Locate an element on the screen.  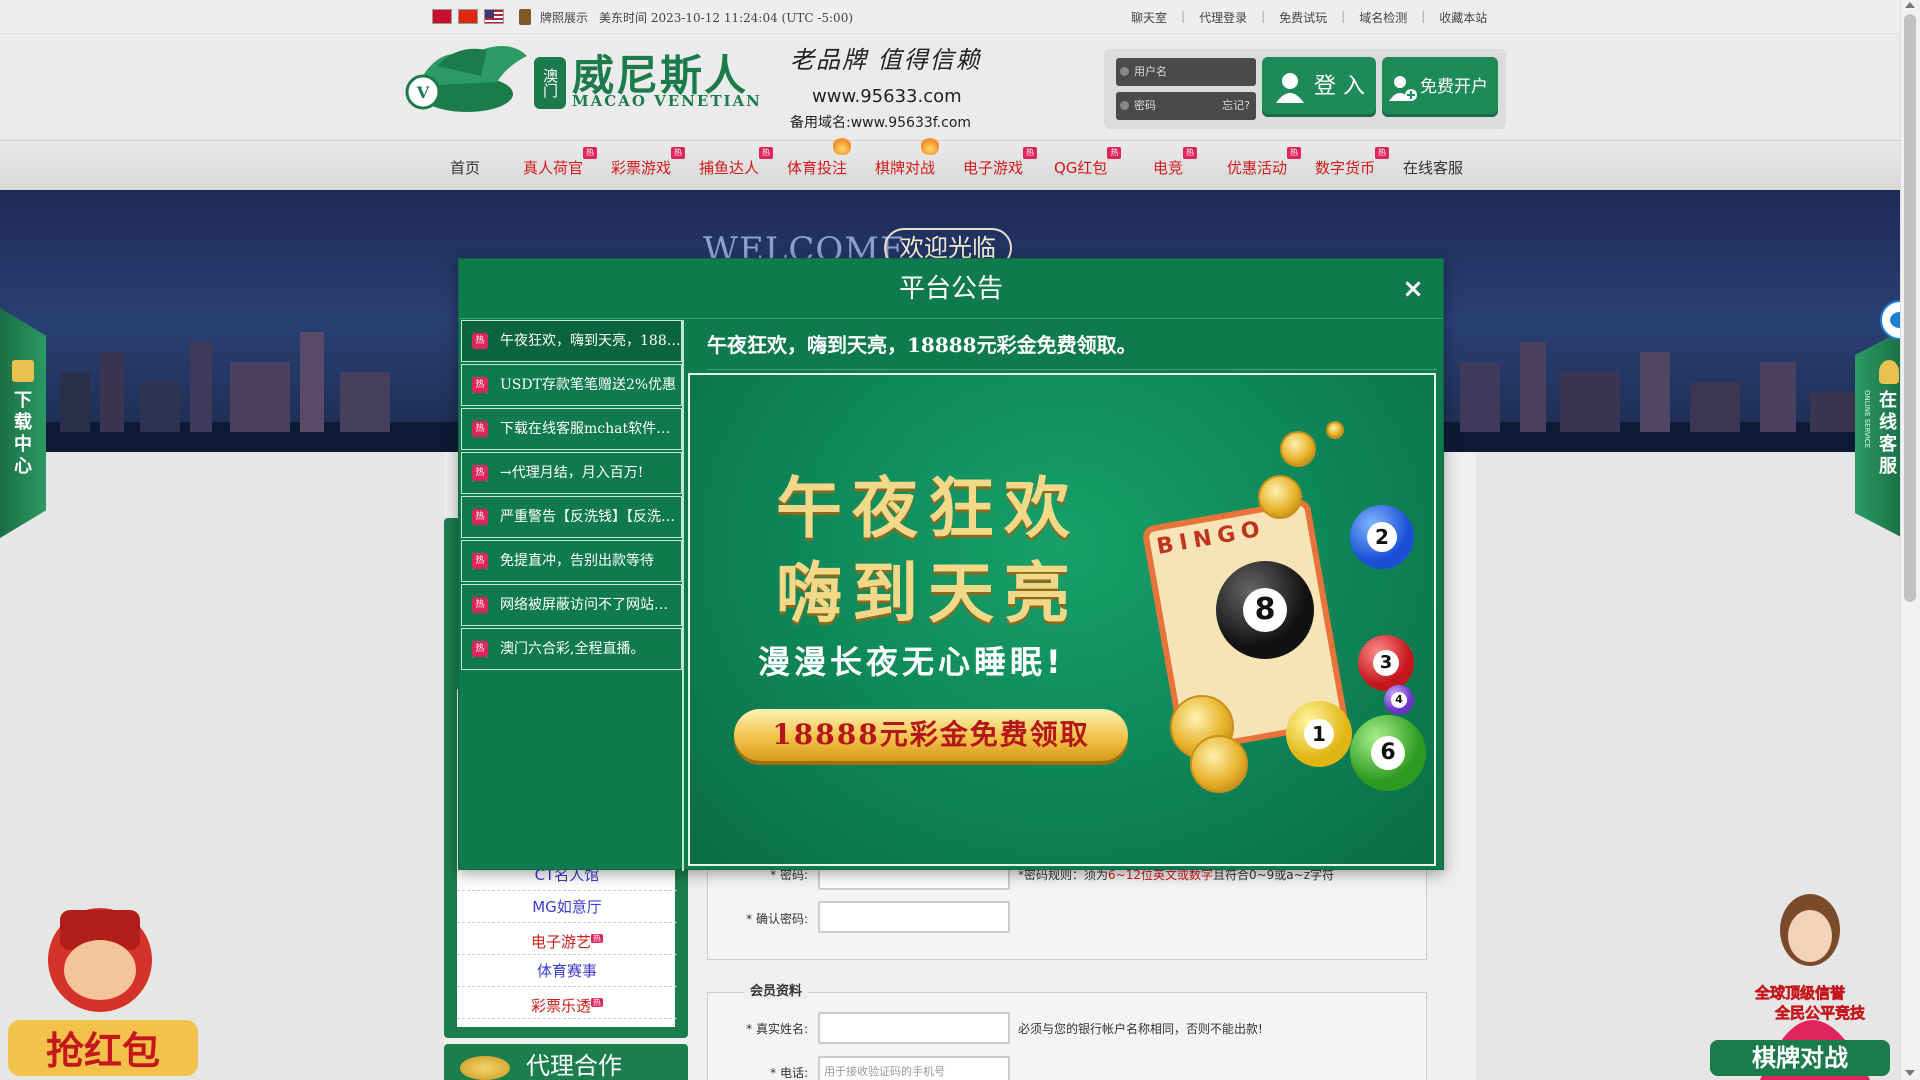
nav-promotions: 优惠活动热 is located at coordinates (1264, 162).